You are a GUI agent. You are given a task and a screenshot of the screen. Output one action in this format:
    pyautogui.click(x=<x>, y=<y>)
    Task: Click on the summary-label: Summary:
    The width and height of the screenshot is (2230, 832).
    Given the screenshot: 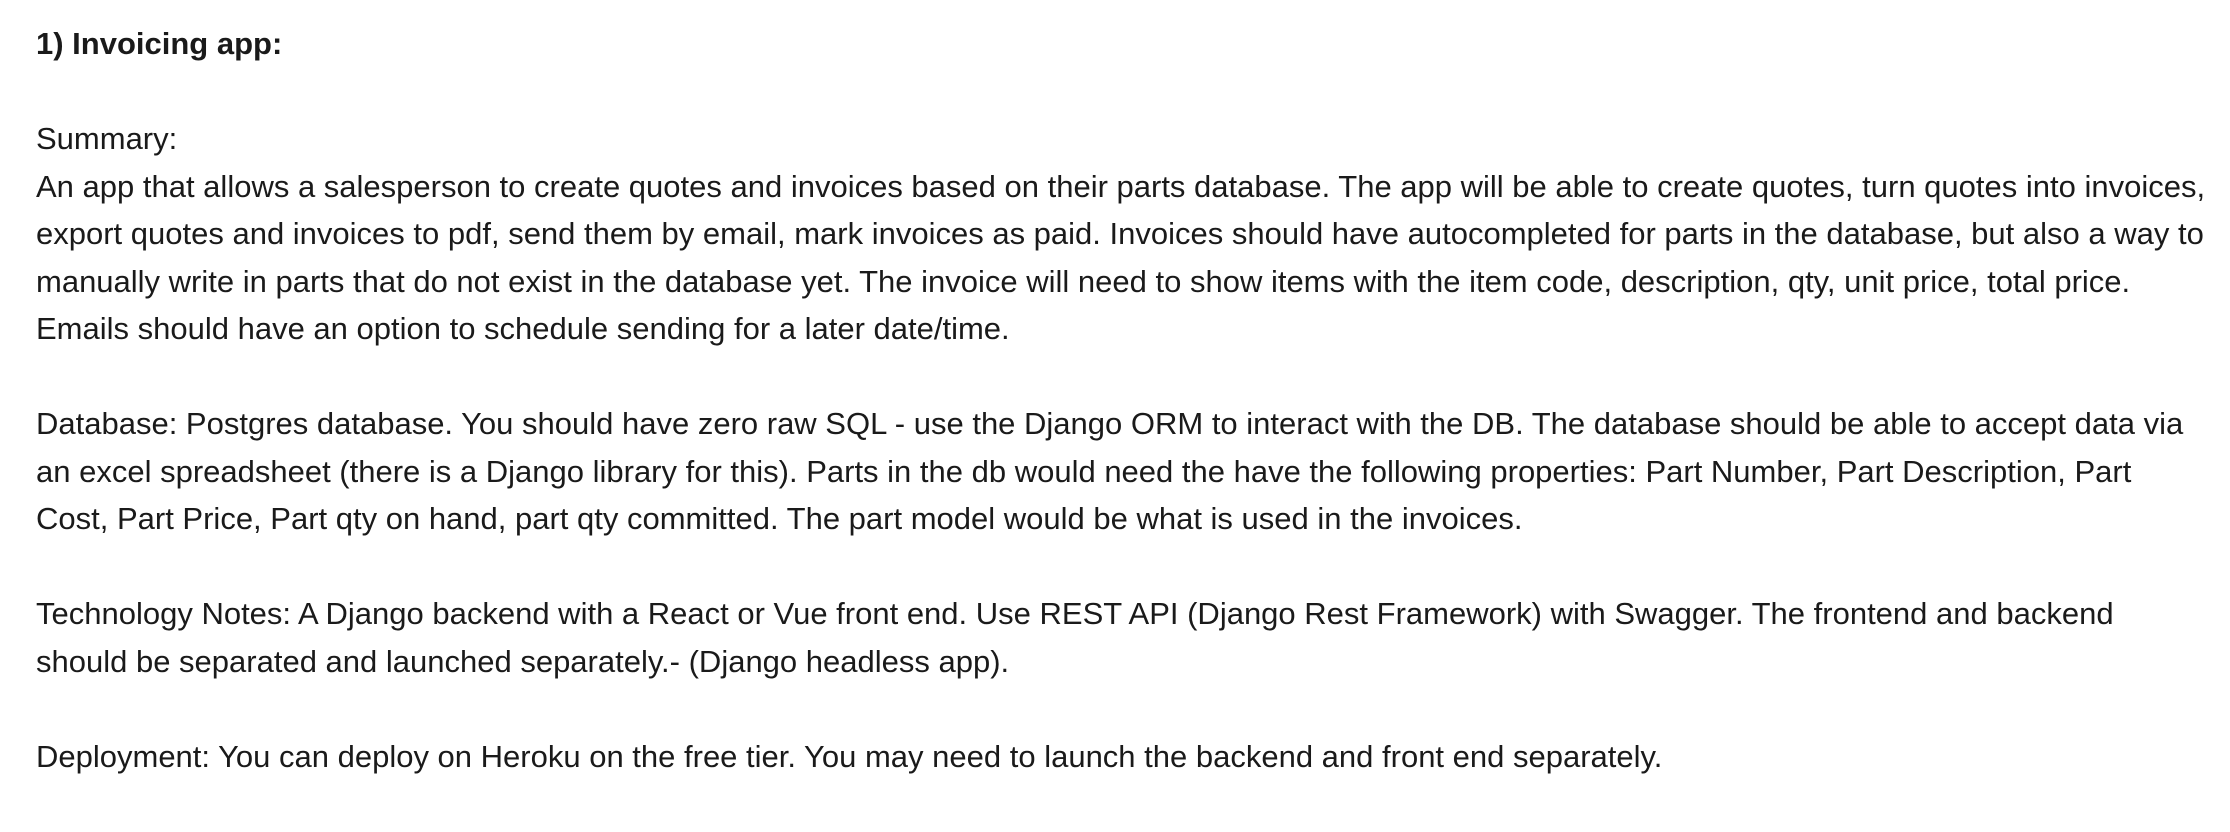 What is the action you would take?
    pyautogui.click(x=107, y=138)
    